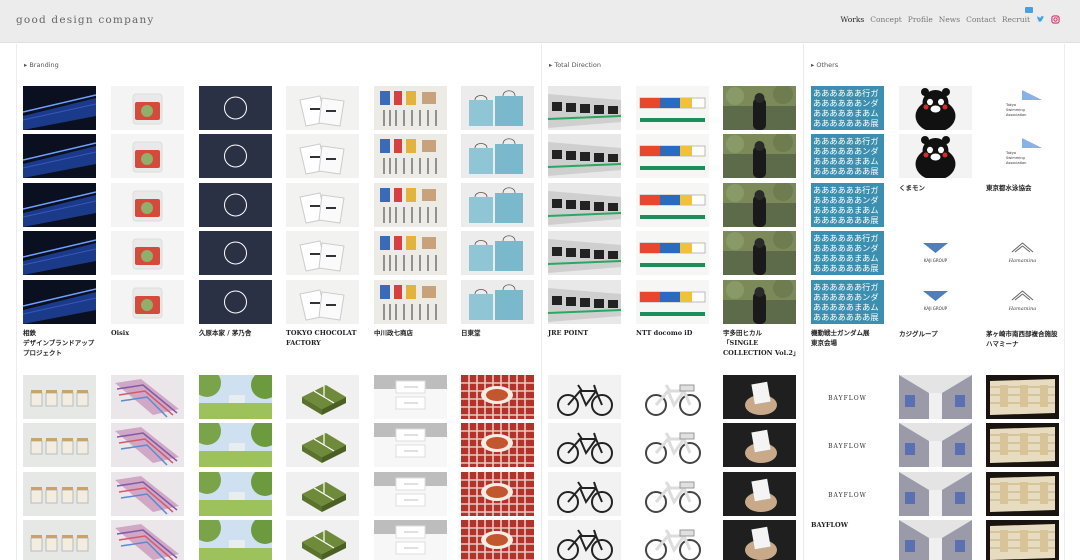 The height and width of the screenshot is (560, 1080). Describe the element at coordinates (981, 19) in the screenshot. I see `nav-contact: Contact` at that location.